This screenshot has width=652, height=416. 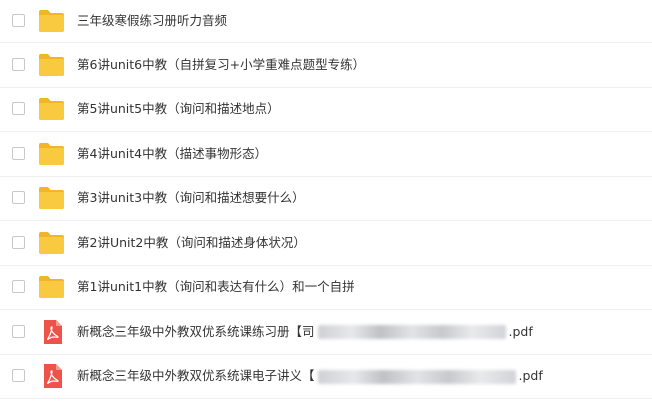 What do you see at coordinates (326, 154) in the screenshot?
I see `list-item: 第4讲unit4中教（描述事物形态）` at bounding box center [326, 154].